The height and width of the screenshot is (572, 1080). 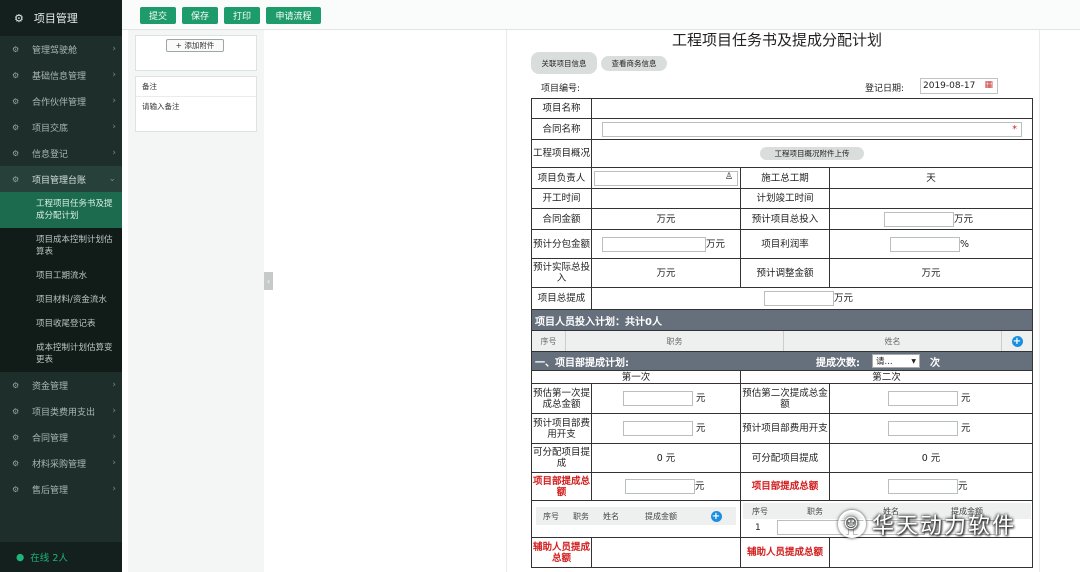 What do you see at coordinates (49, 558) in the screenshot?
I see `online-count: 在线 2人` at bounding box center [49, 558].